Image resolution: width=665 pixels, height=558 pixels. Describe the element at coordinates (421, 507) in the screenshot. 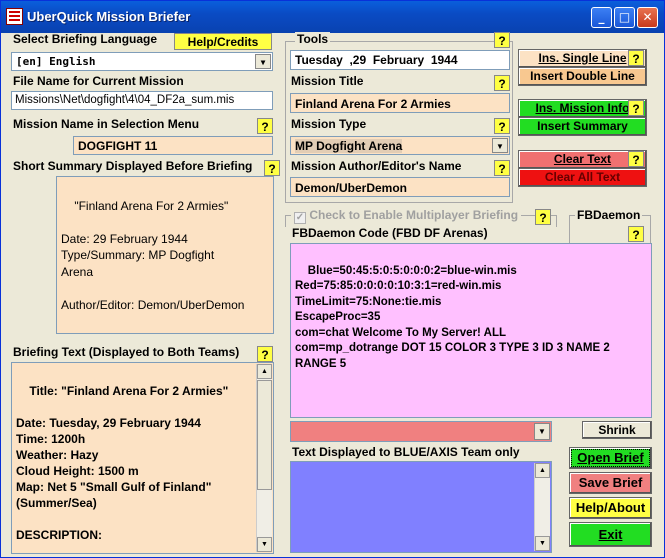

I see `blue-team-text-area: ▲ ▼` at that location.